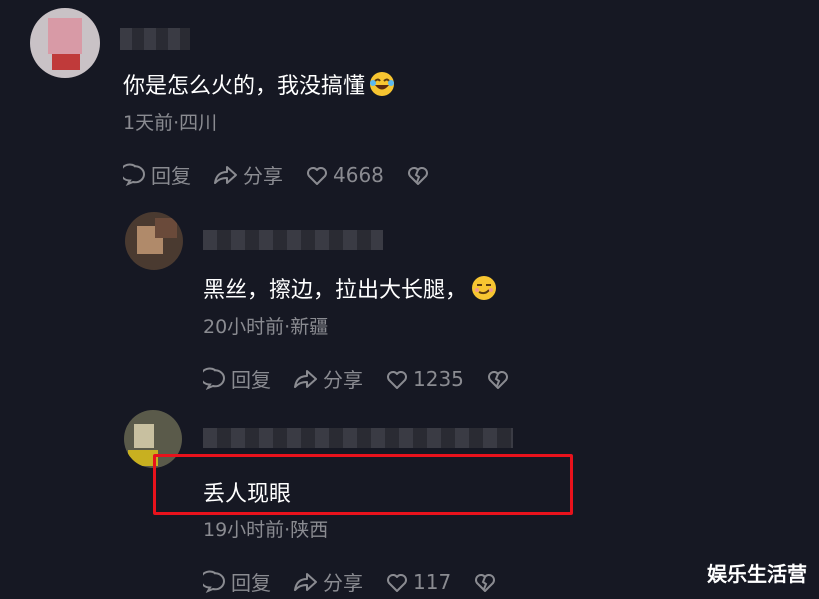 The height and width of the screenshot is (599, 819). I want to click on like-button: 117, so click(418, 582).